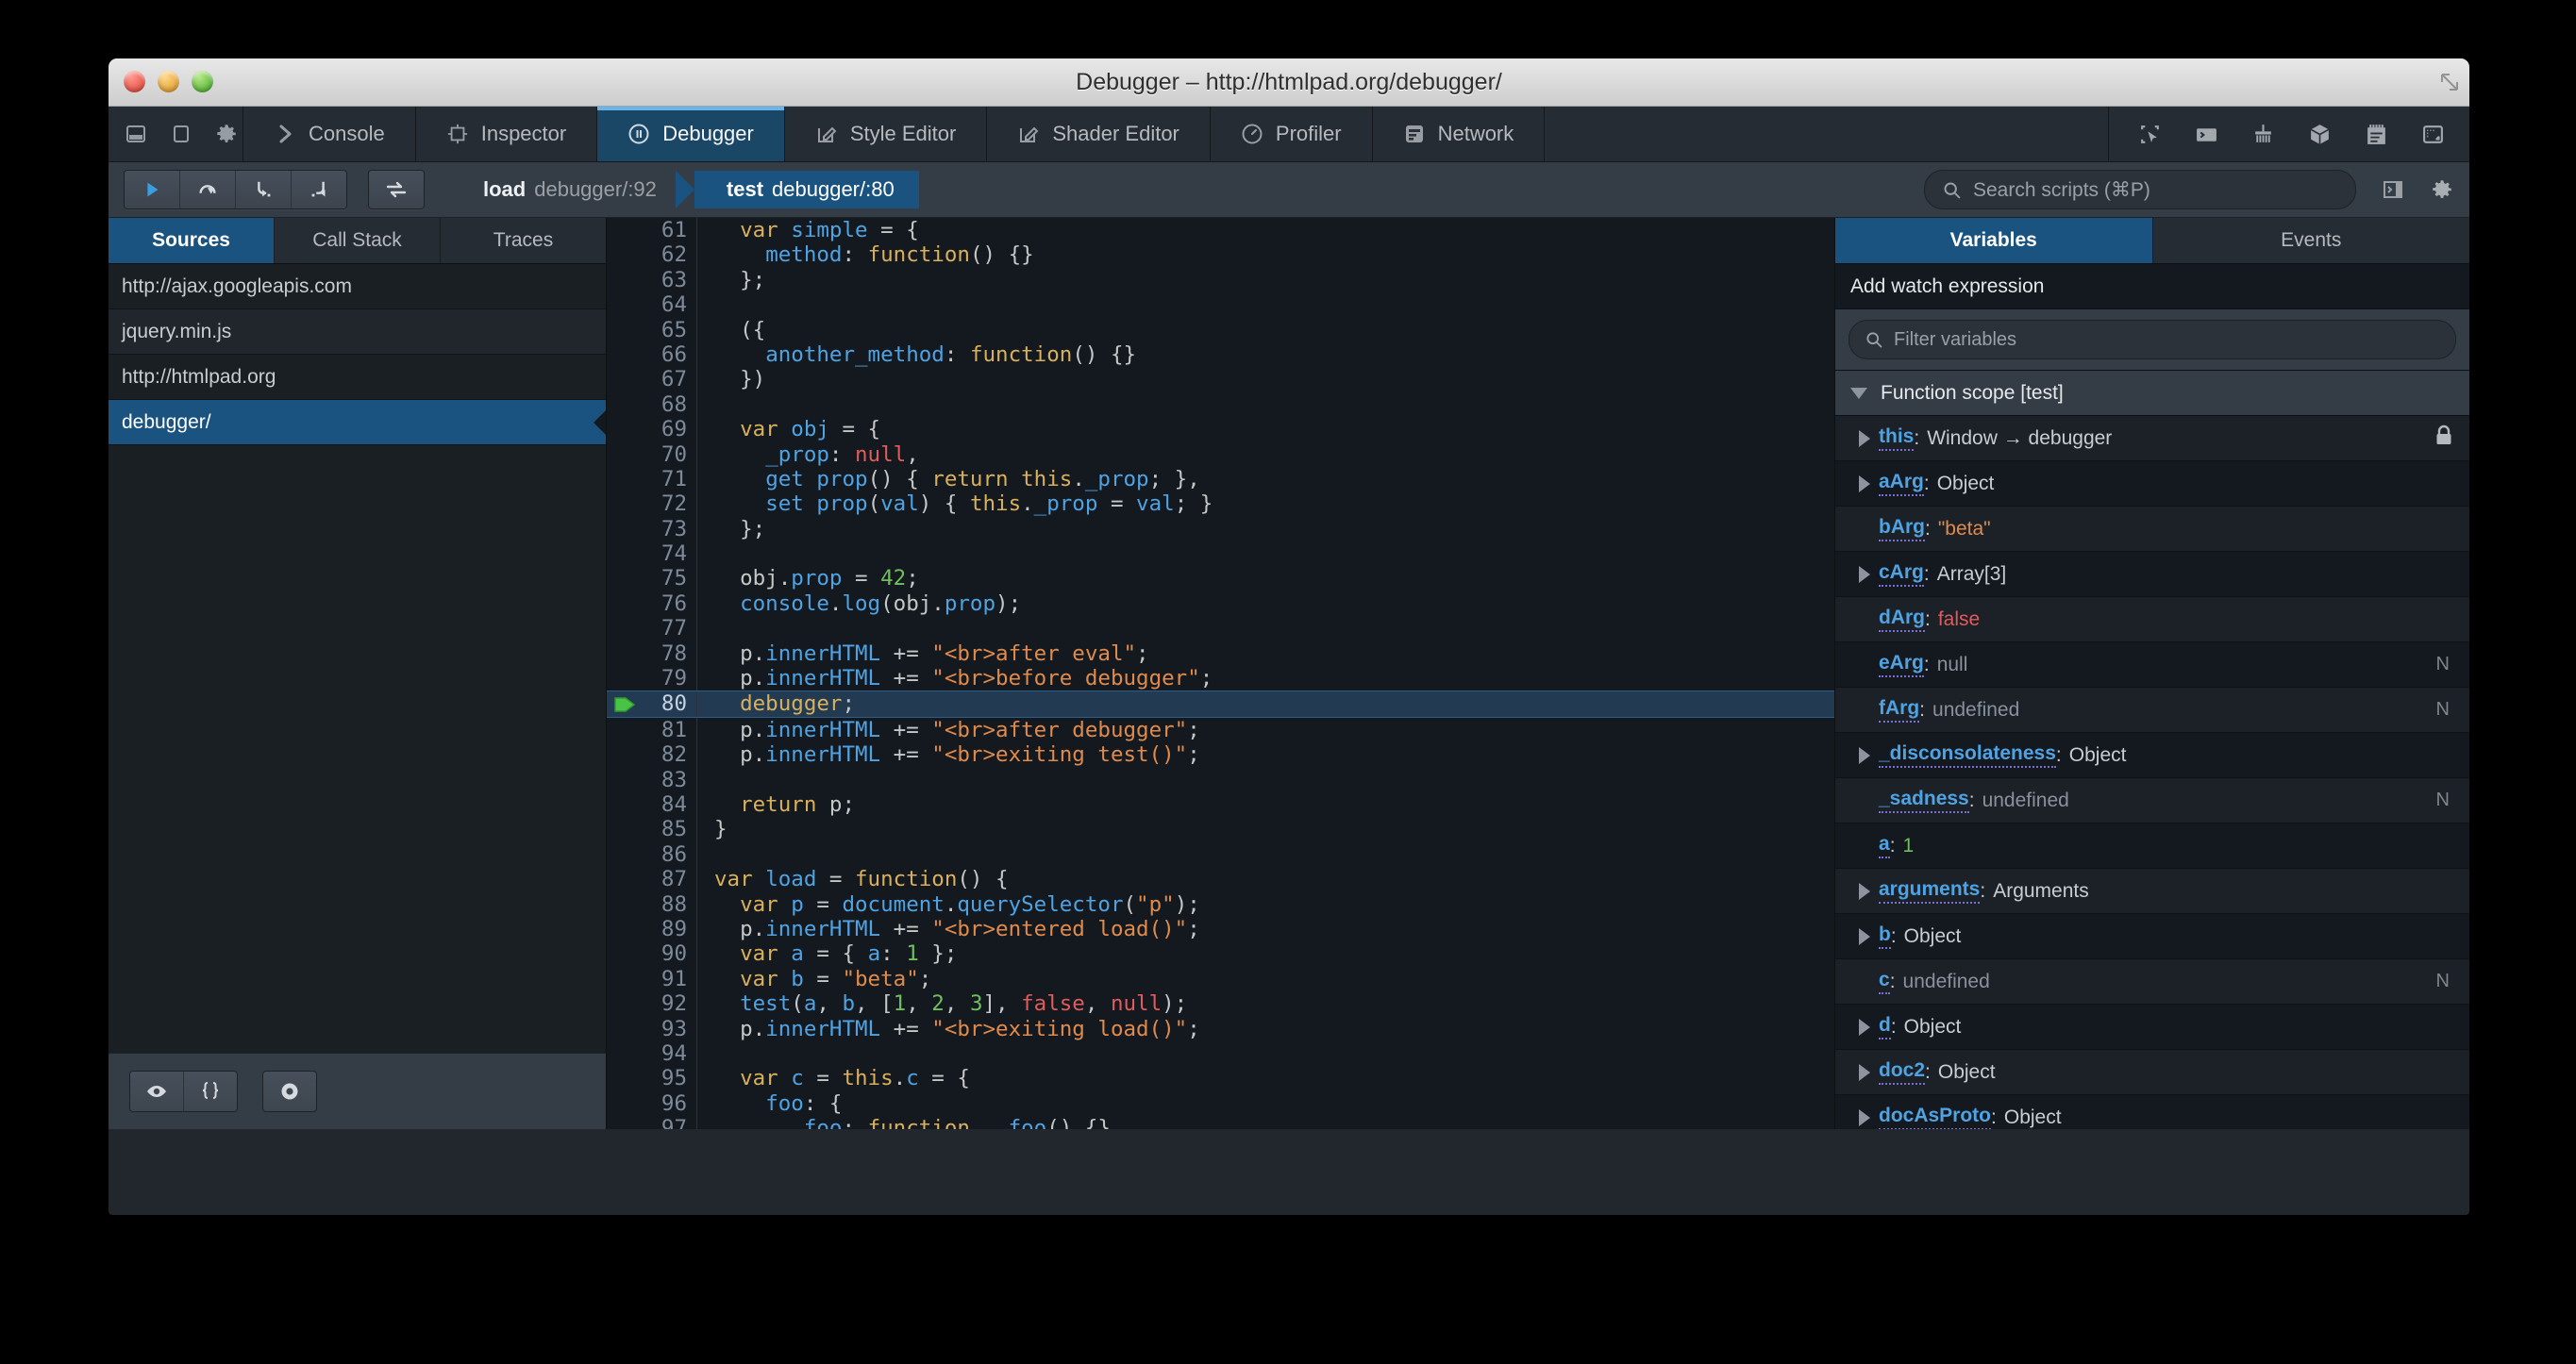 Image resolution: width=2576 pixels, height=1364 pixels. What do you see at coordinates (152, 189) in the screenshot?
I see `resume-button` at bounding box center [152, 189].